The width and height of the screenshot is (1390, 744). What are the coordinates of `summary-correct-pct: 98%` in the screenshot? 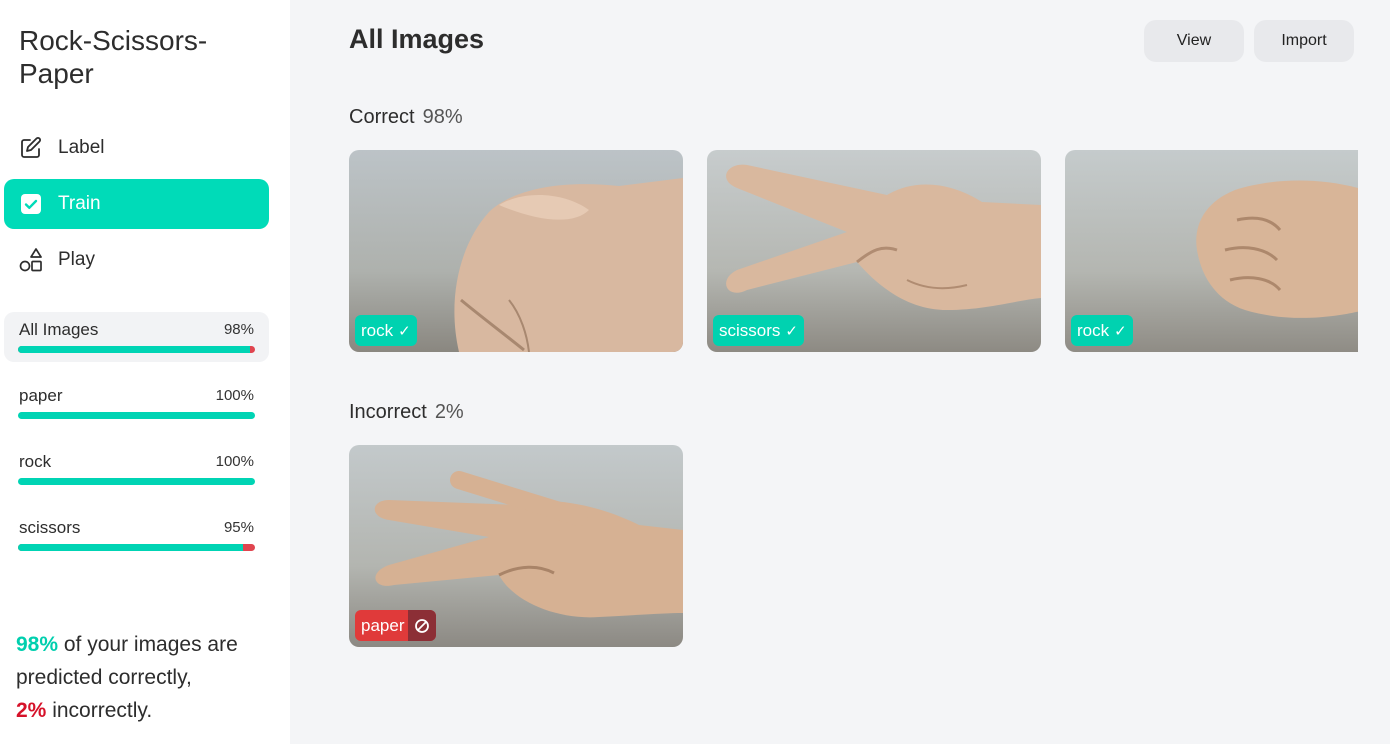 It's located at (37, 644).